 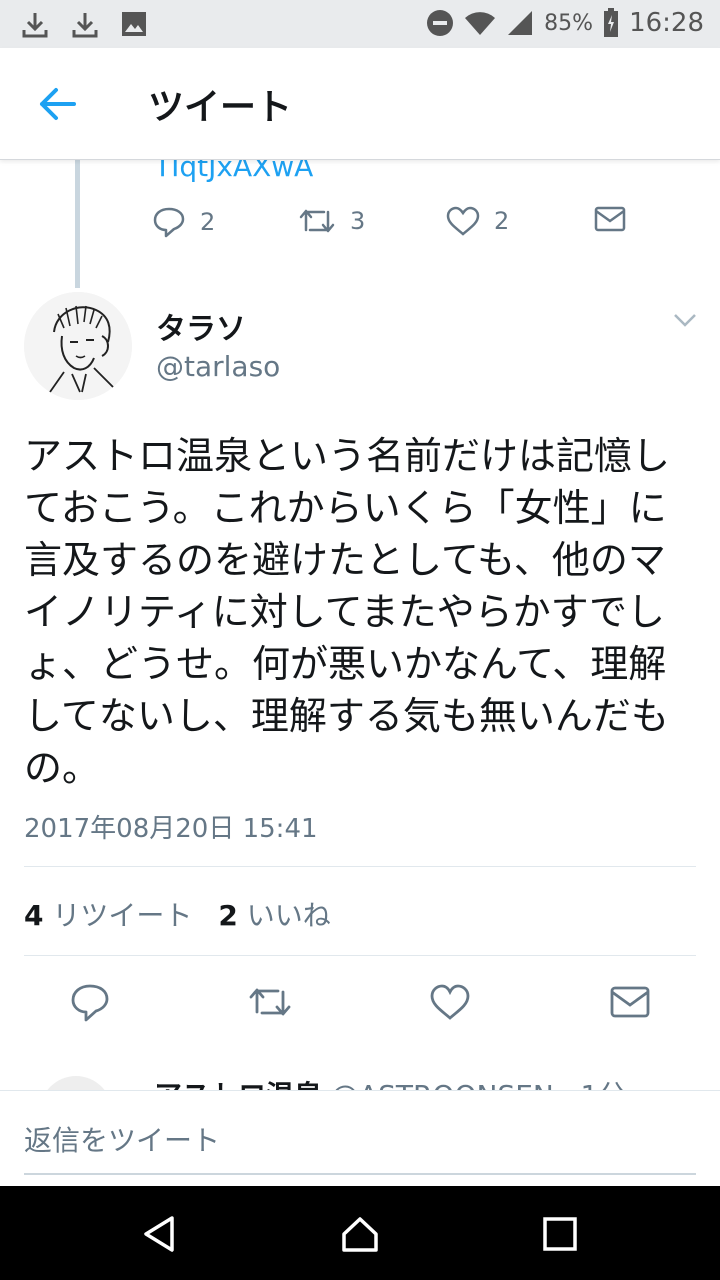 I want to click on clock: 16:28, so click(x=666, y=23).